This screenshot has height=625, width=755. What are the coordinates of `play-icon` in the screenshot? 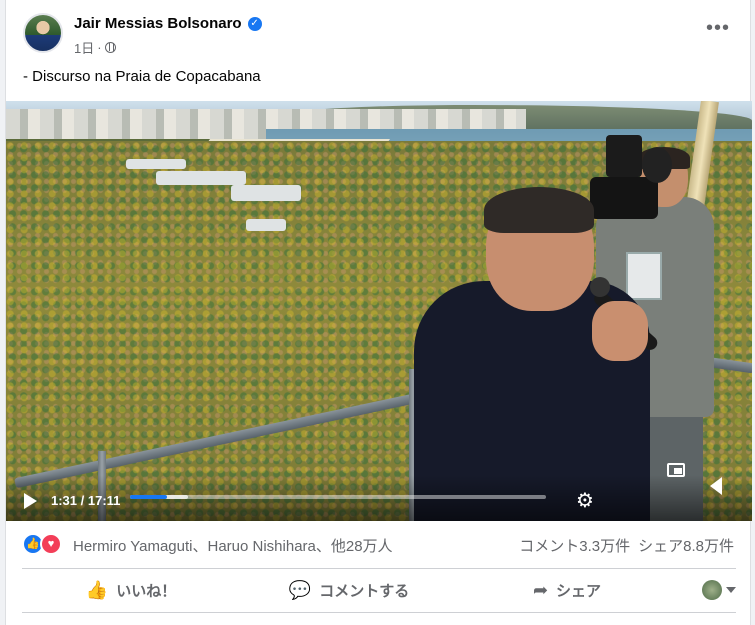 It's located at (30, 501).